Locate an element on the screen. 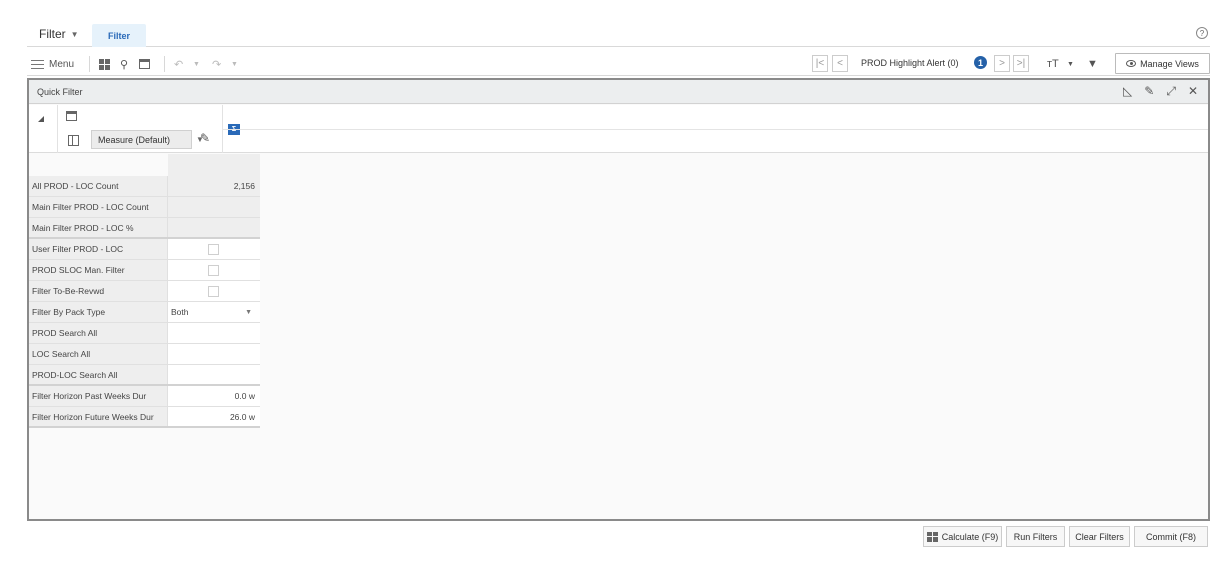 This screenshot has height=562, width=1231. dropdown-value: Both is located at coordinates (180, 312).